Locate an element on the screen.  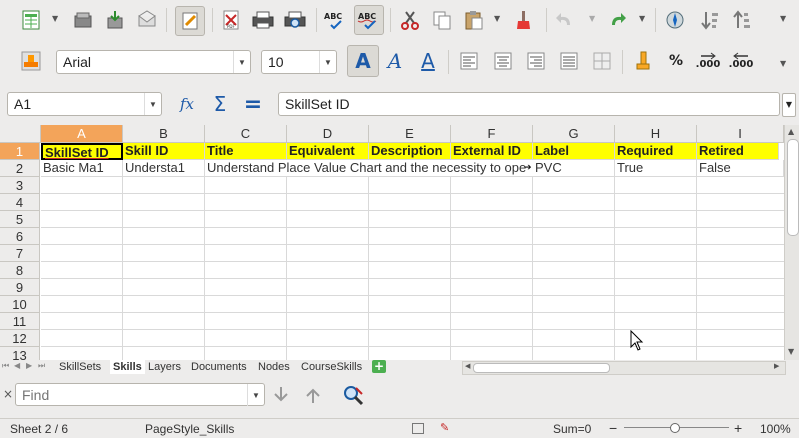
autospellcheck-icon: ABC is located at coordinates (369, 20).